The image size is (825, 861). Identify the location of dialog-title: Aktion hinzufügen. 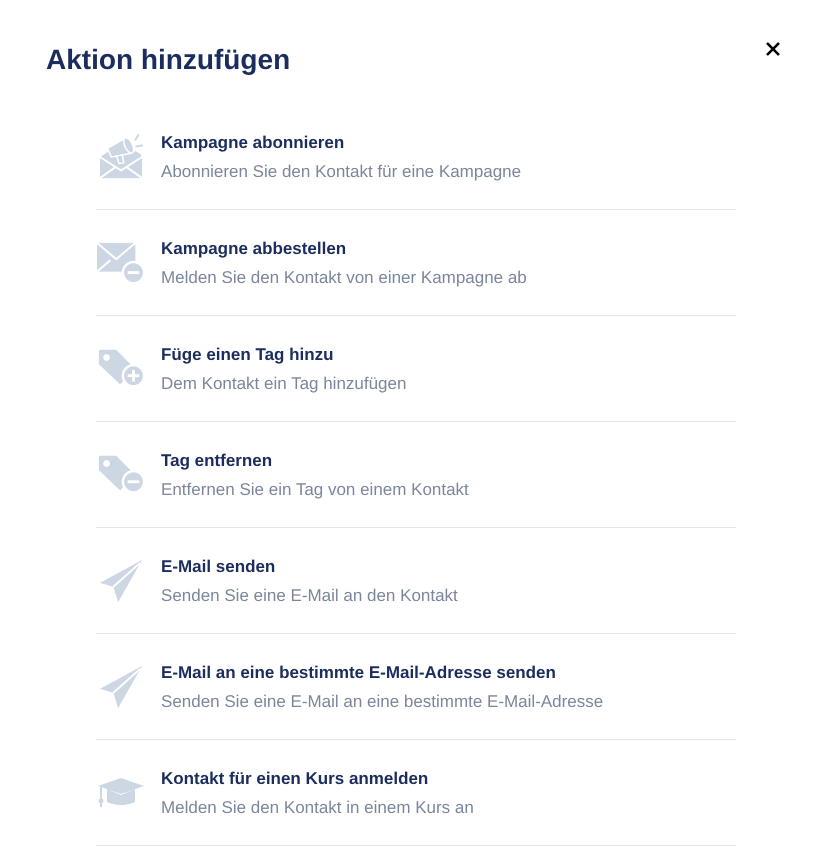
(168, 60).